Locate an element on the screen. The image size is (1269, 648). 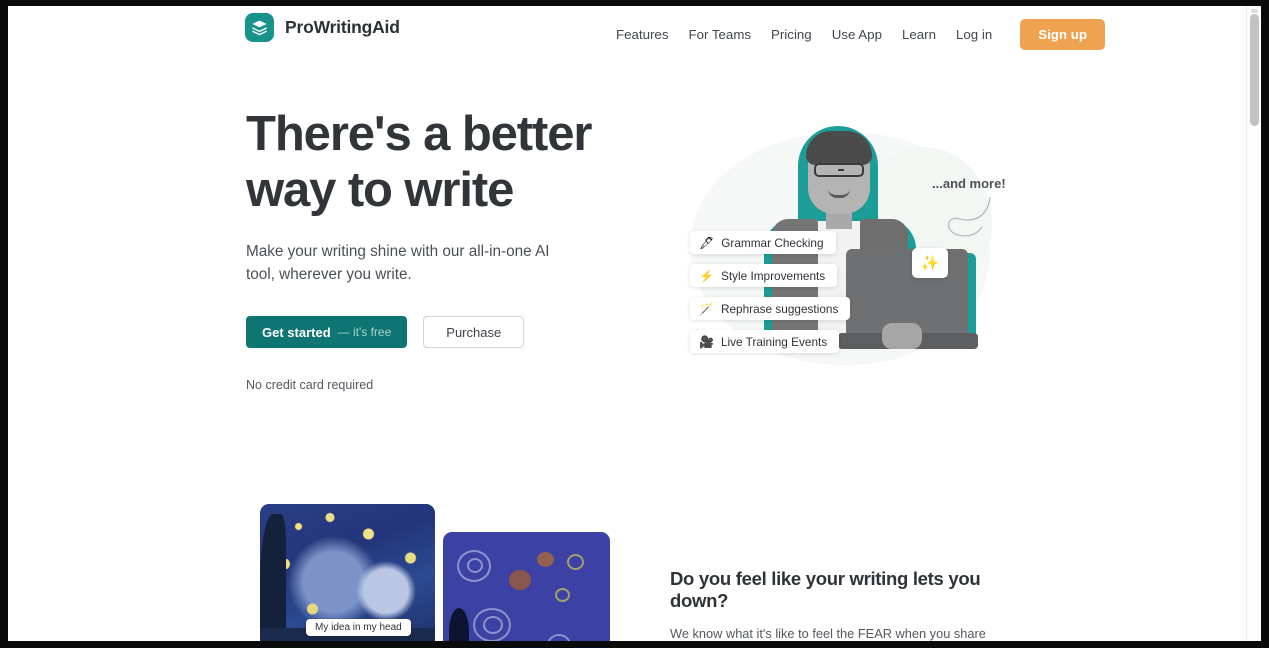
lightning-bolt-icon: ⚡ is located at coordinates (706, 275).